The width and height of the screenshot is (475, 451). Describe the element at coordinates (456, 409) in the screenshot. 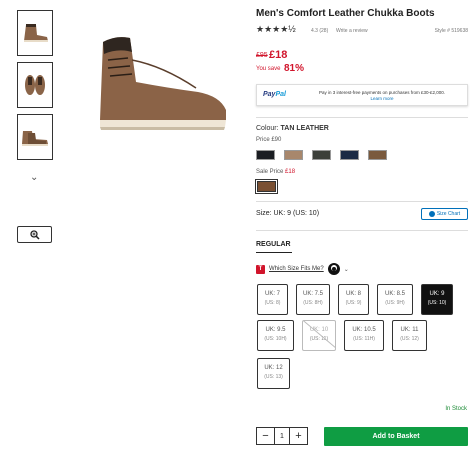

I see `stock-status: In Stock` at that location.